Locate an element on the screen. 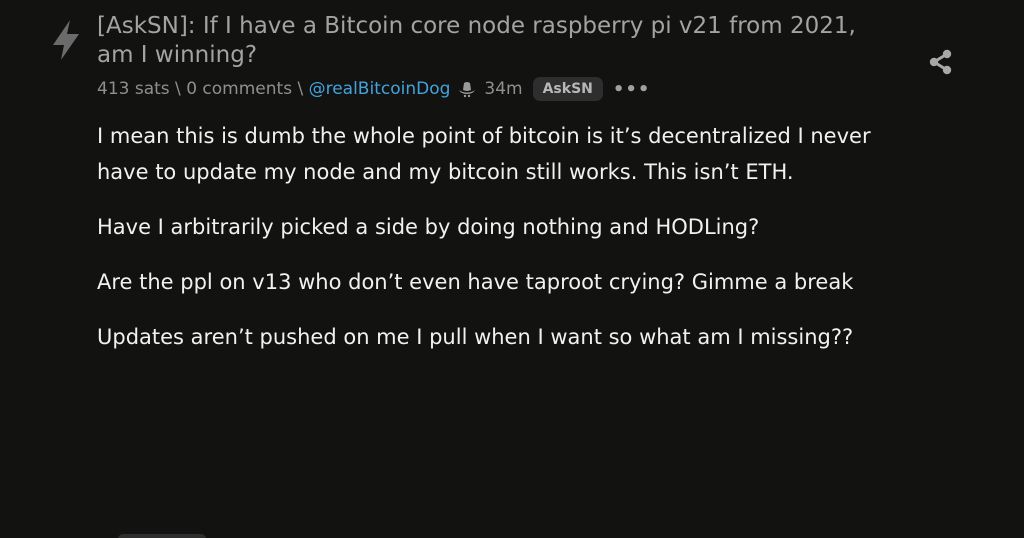 Image resolution: width=1024 pixels, height=538 pixels. sats-count: 413 sats is located at coordinates (133, 89).